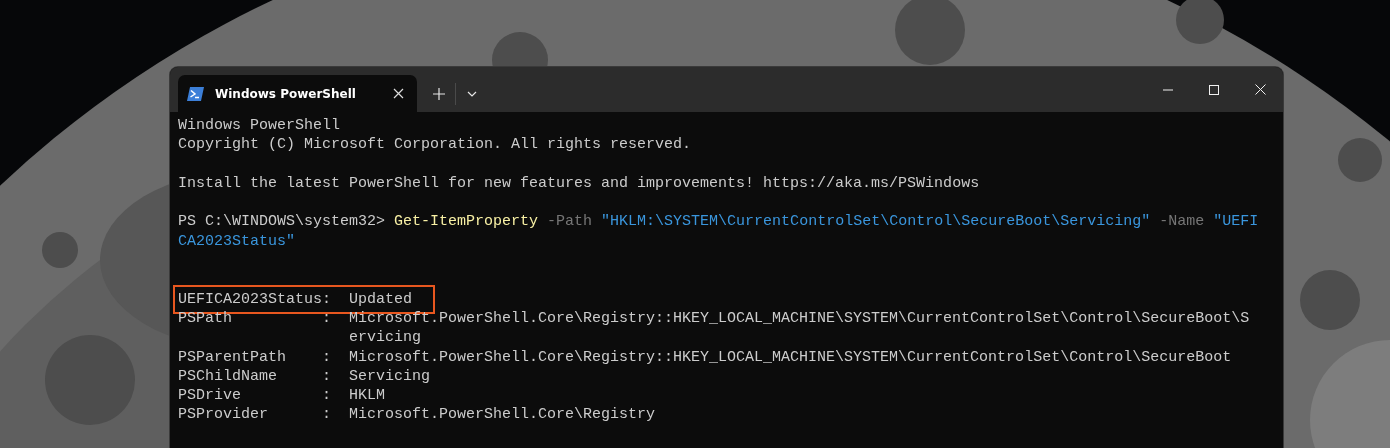 This screenshot has width=1390, height=448. What do you see at coordinates (579, 183) in the screenshot?
I see `console-line: Install the latest PowerShell for new features and improvements! https://aka.ms/PSWindows` at bounding box center [579, 183].